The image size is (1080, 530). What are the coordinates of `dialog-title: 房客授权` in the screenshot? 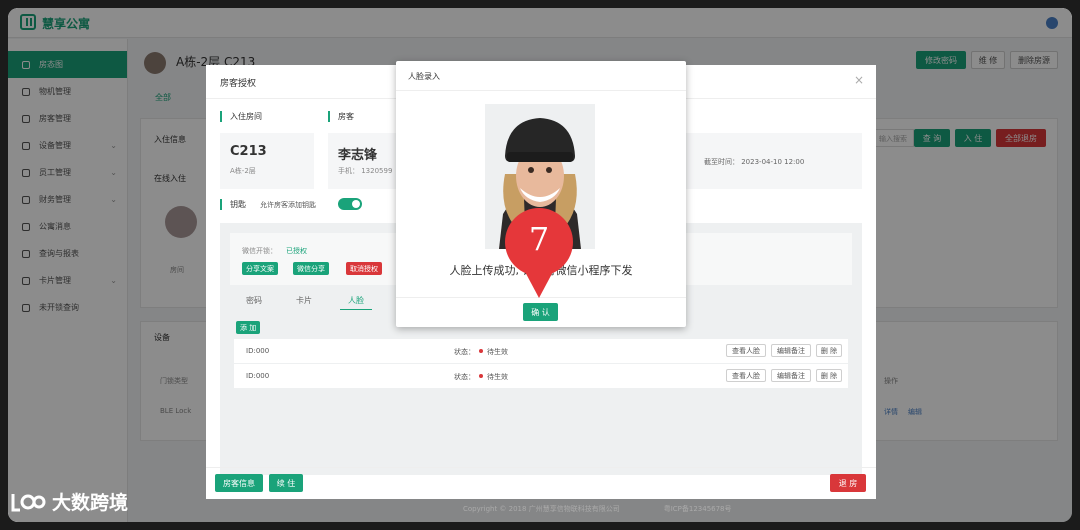 It's located at (238, 84).